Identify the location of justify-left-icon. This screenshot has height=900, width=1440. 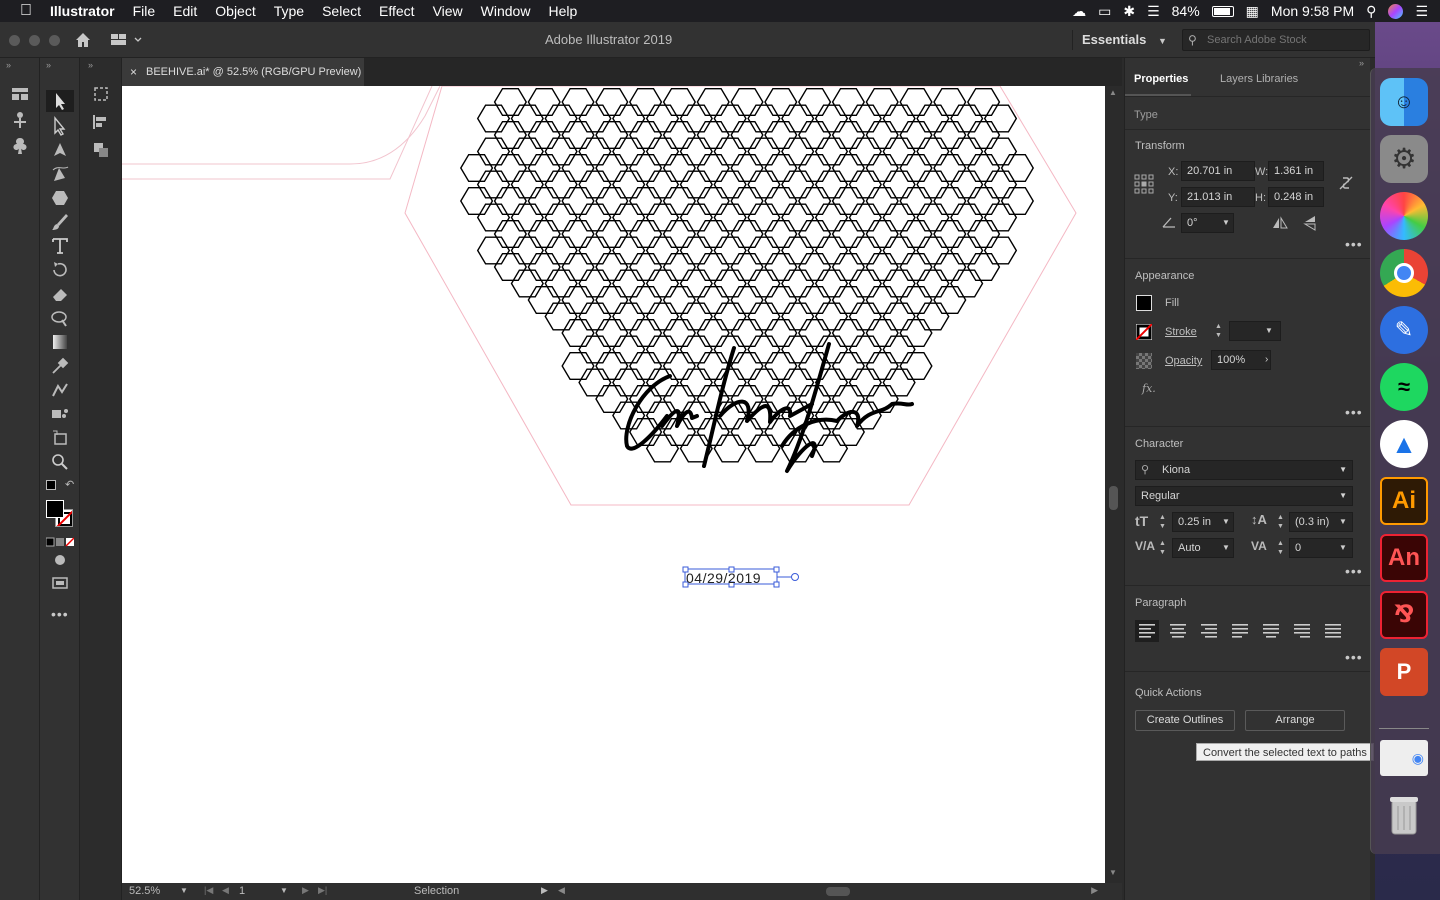
(1240, 631).